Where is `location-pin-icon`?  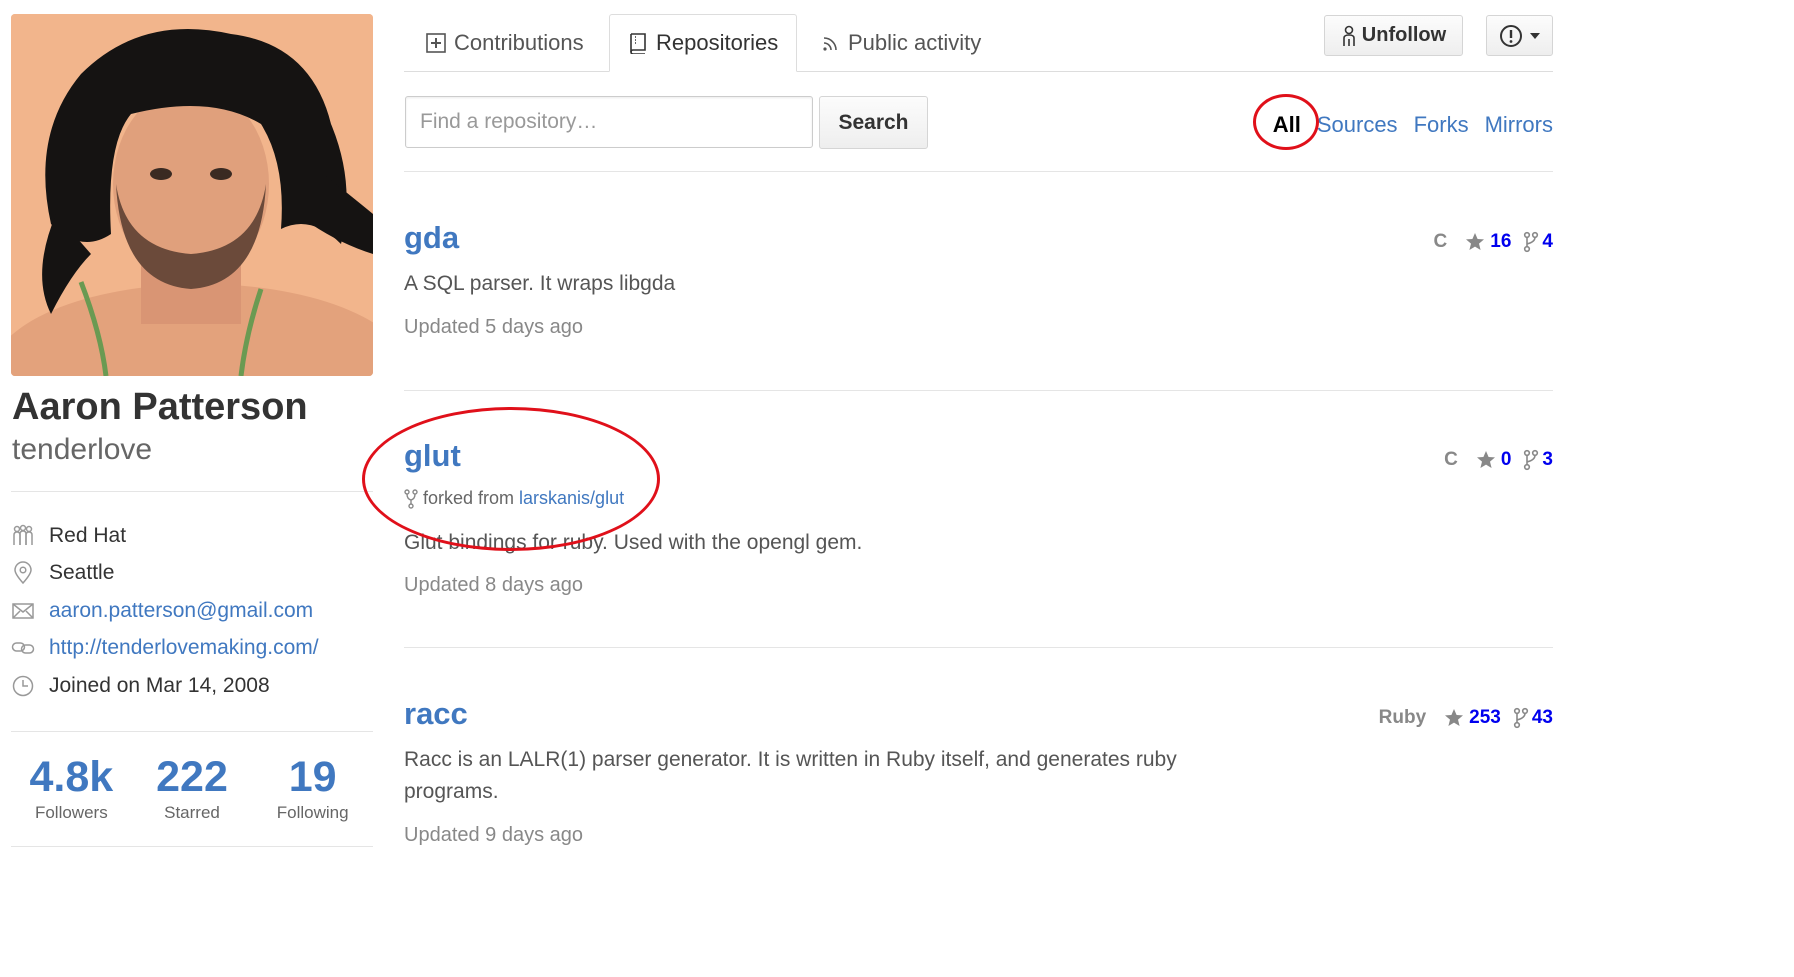 location-pin-icon is located at coordinates (30, 573).